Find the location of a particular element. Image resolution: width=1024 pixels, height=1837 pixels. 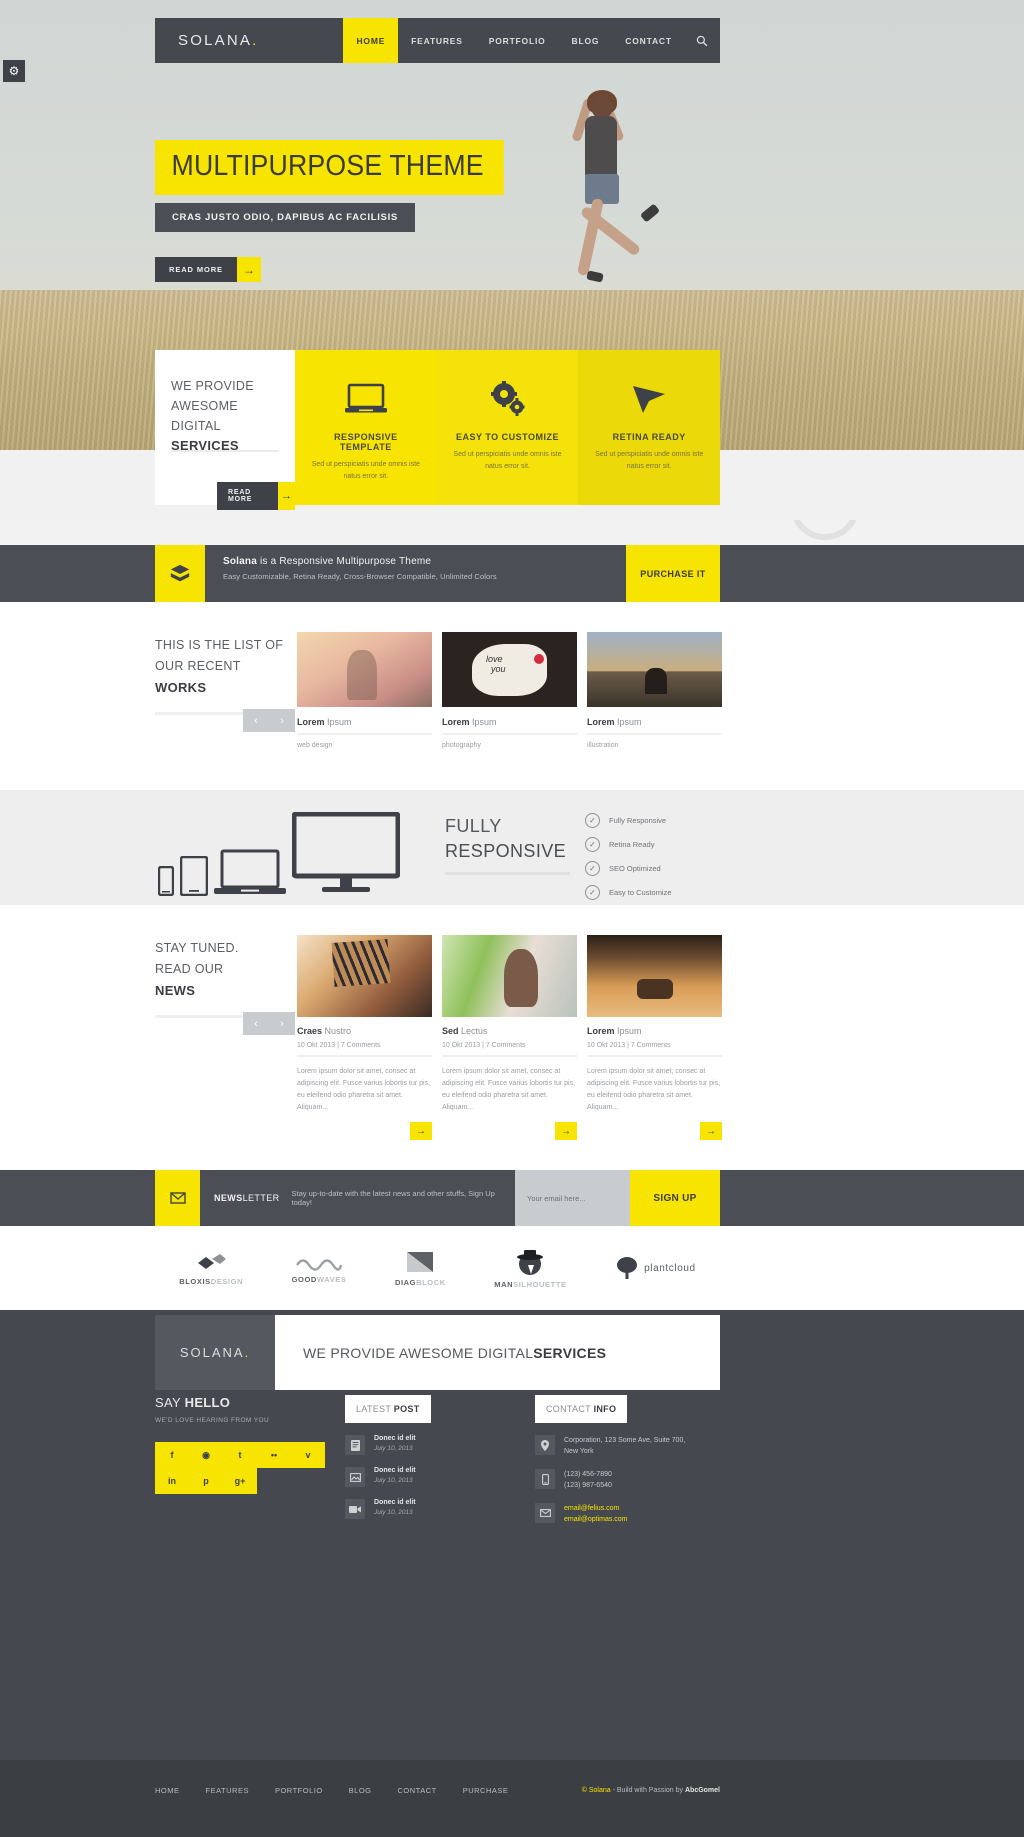

client-name-light: SILHOUETTE is located at coordinates (540, 1284).